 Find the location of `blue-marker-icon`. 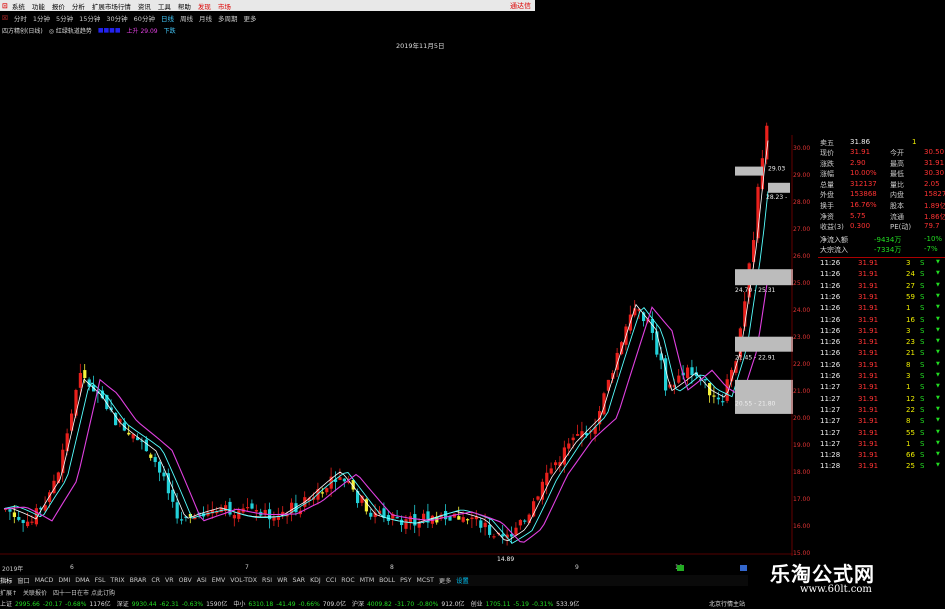

blue-marker-icon is located at coordinates (743, 568).